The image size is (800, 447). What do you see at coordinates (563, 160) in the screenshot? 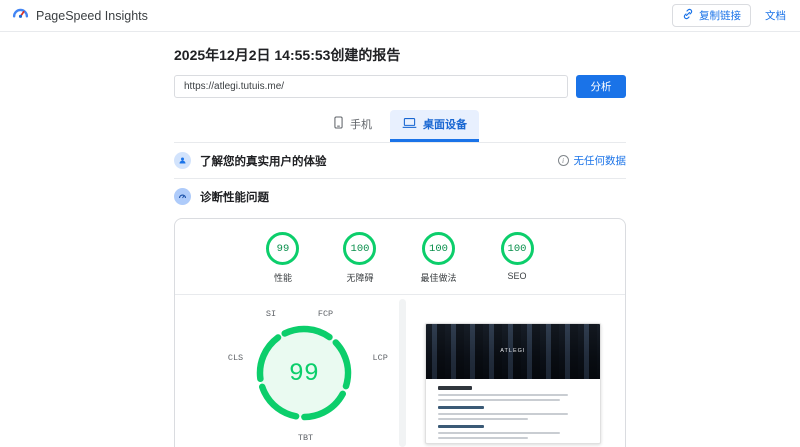
I see `info-icon: i` at bounding box center [563, 160].